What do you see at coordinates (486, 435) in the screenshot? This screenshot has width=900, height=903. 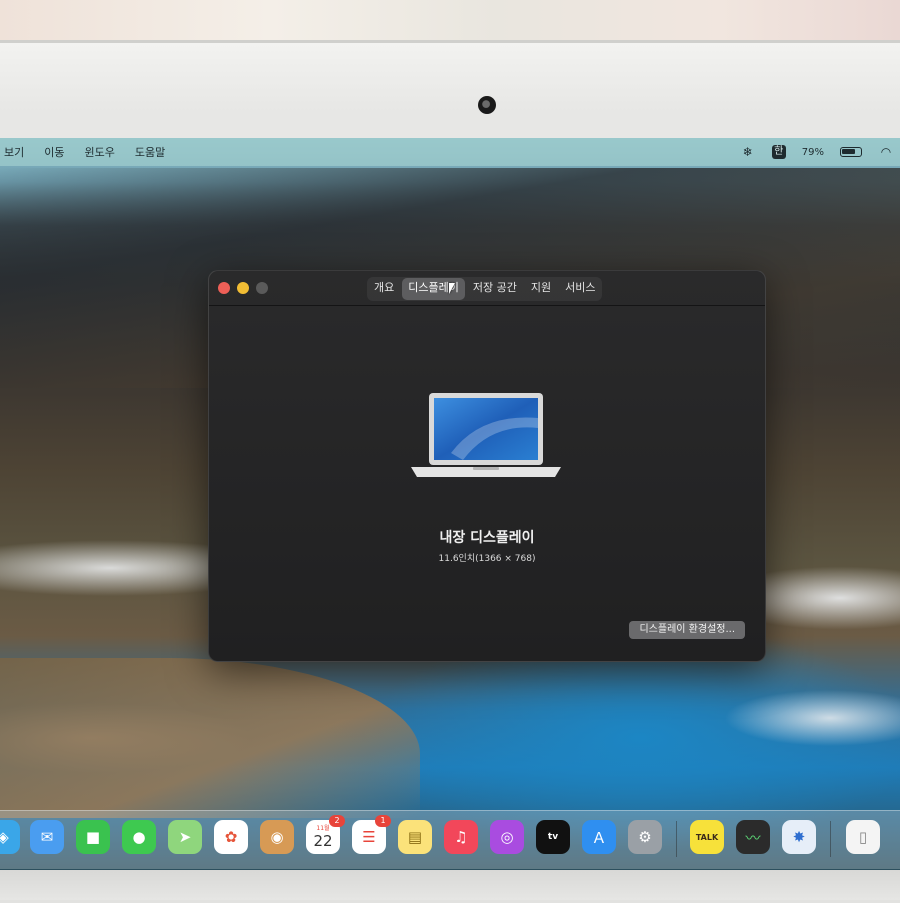 I see `laptop-display-icon` at bounding box center [486, 435].